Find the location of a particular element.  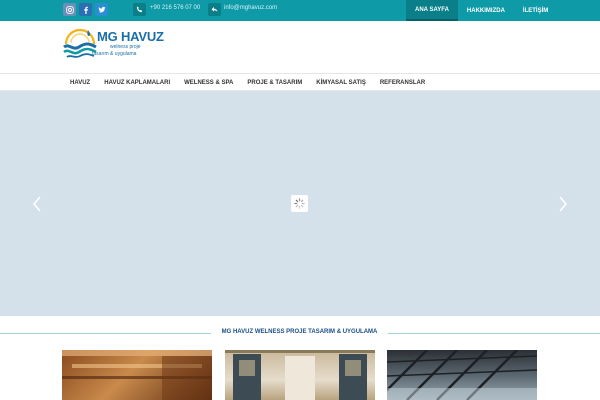

nav-item-referanslar: REFERANSLAR is located at coordinates (402, 82).